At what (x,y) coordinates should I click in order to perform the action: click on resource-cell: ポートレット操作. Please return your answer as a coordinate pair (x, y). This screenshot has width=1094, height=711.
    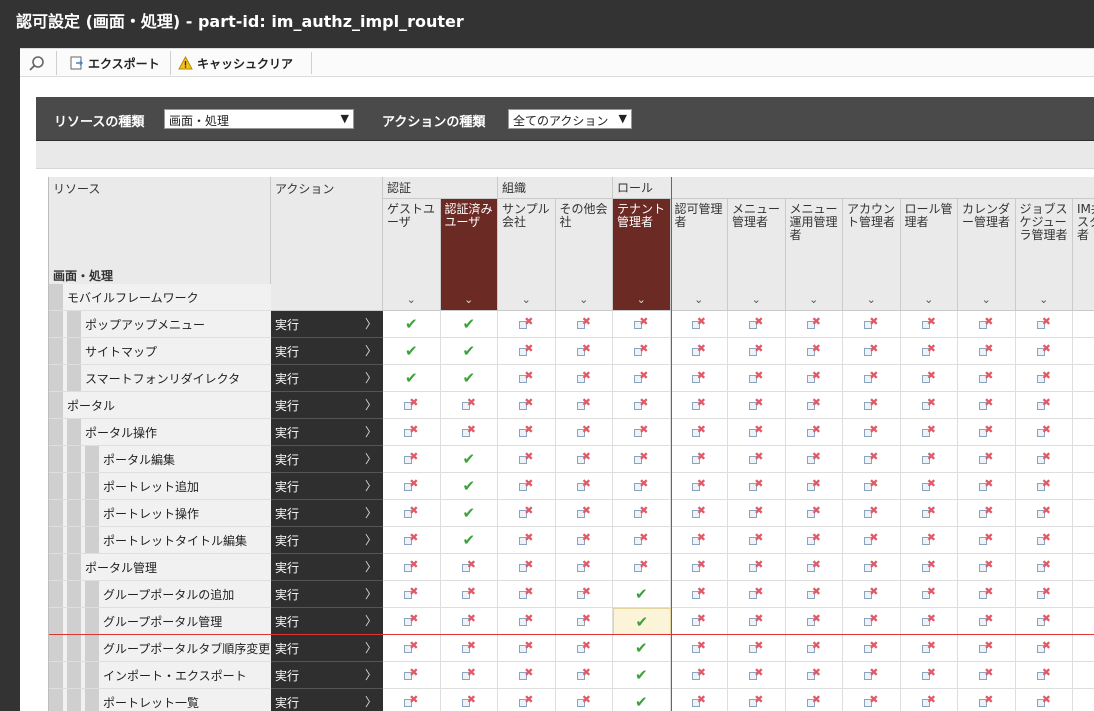
    Looking at the image, I should click on (160, 513).